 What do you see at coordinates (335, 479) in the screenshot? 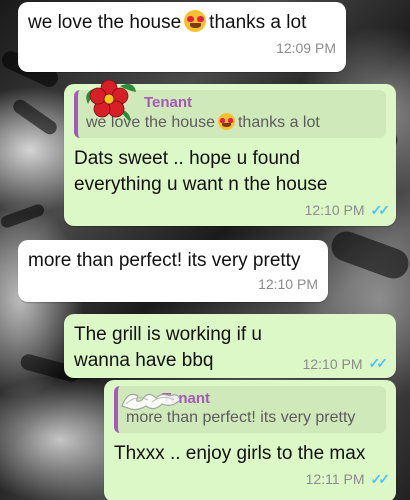
I see `message-time: 12:11 PM` at bounding box center [335, 479].